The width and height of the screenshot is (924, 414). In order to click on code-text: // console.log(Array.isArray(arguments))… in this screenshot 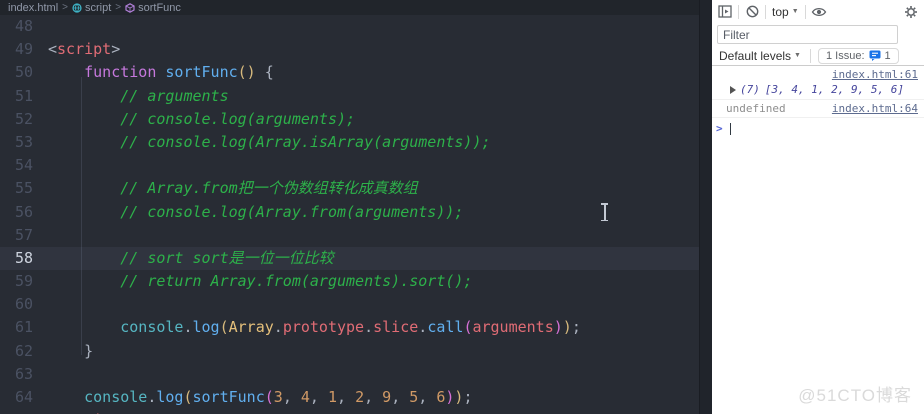, I will do `click(261, 142)`.